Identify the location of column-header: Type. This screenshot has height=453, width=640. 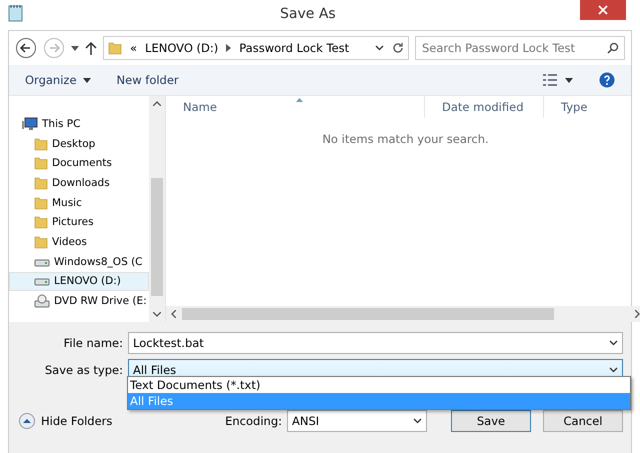
(592, 107).